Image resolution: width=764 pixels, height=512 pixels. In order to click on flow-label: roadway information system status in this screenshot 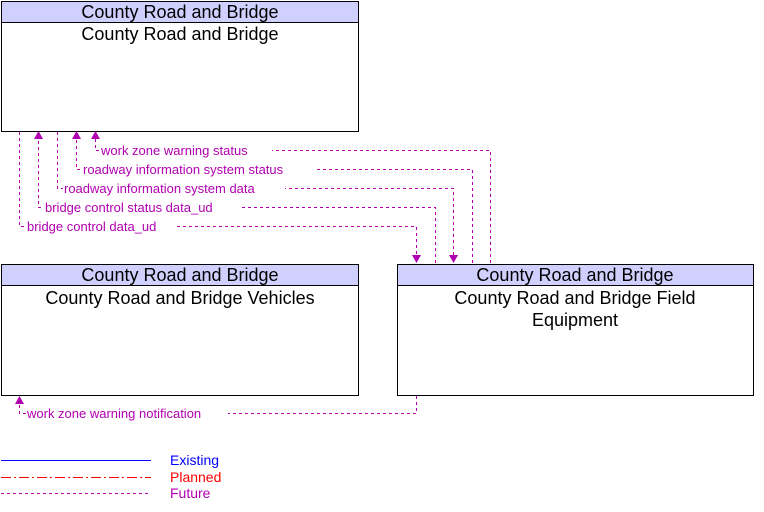, I will do `click(183, 169)`.